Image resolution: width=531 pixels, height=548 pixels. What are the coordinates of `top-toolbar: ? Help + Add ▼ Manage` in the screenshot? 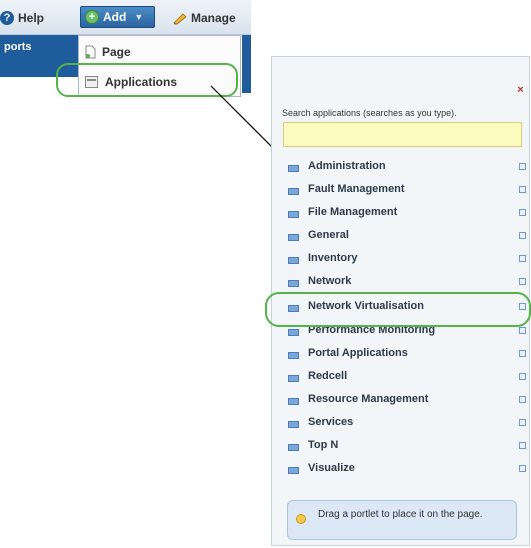 It's located at (125, 17).